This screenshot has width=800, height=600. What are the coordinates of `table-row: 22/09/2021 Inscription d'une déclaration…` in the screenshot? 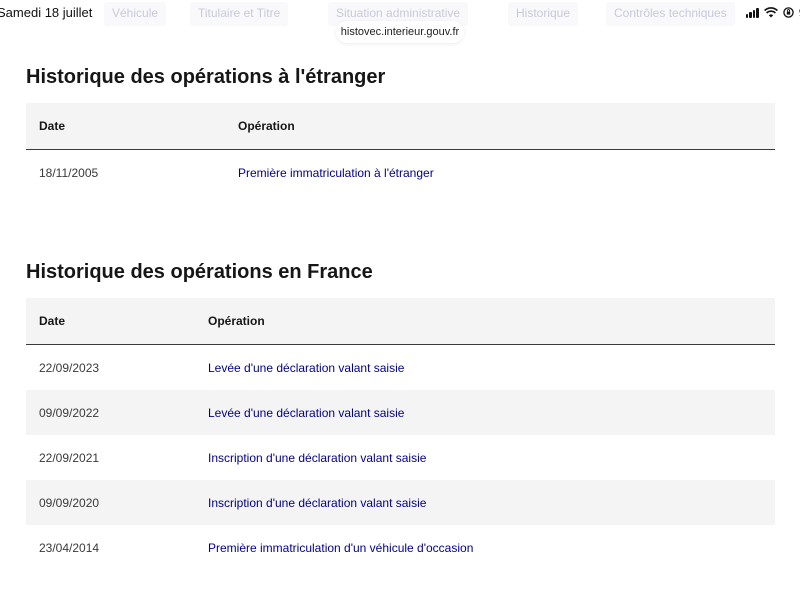 It's located at (400, 457).